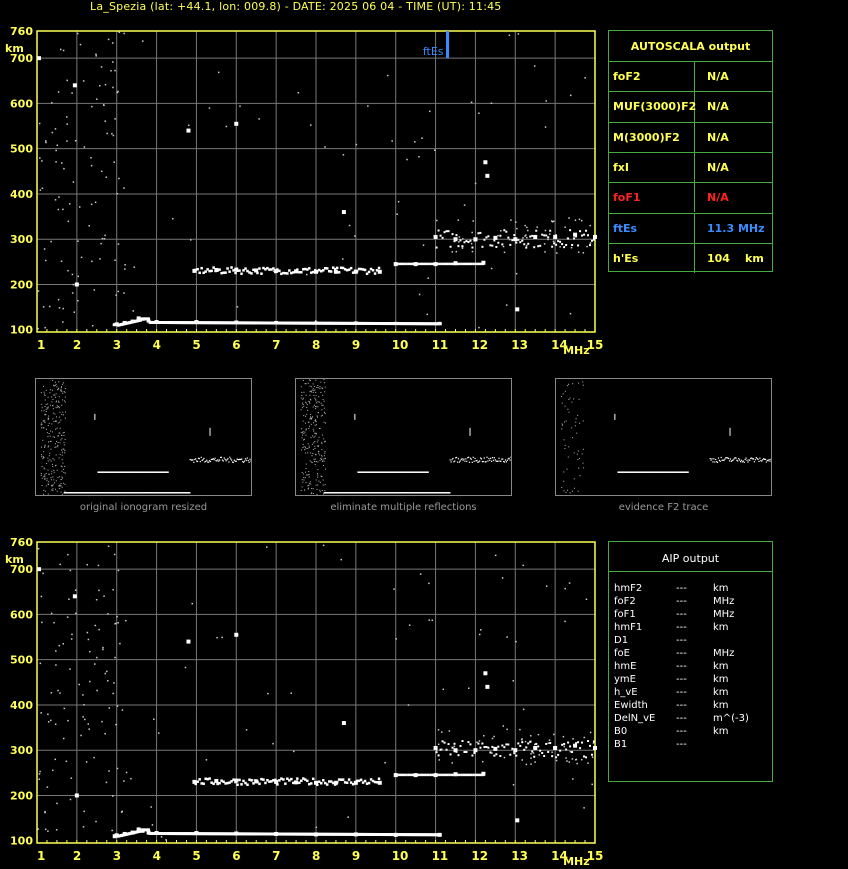  What do you see at coordinates (718, 167) in the screenshot?
I see `autoscala-param-value: N/A` at bounding box center [718, 167].